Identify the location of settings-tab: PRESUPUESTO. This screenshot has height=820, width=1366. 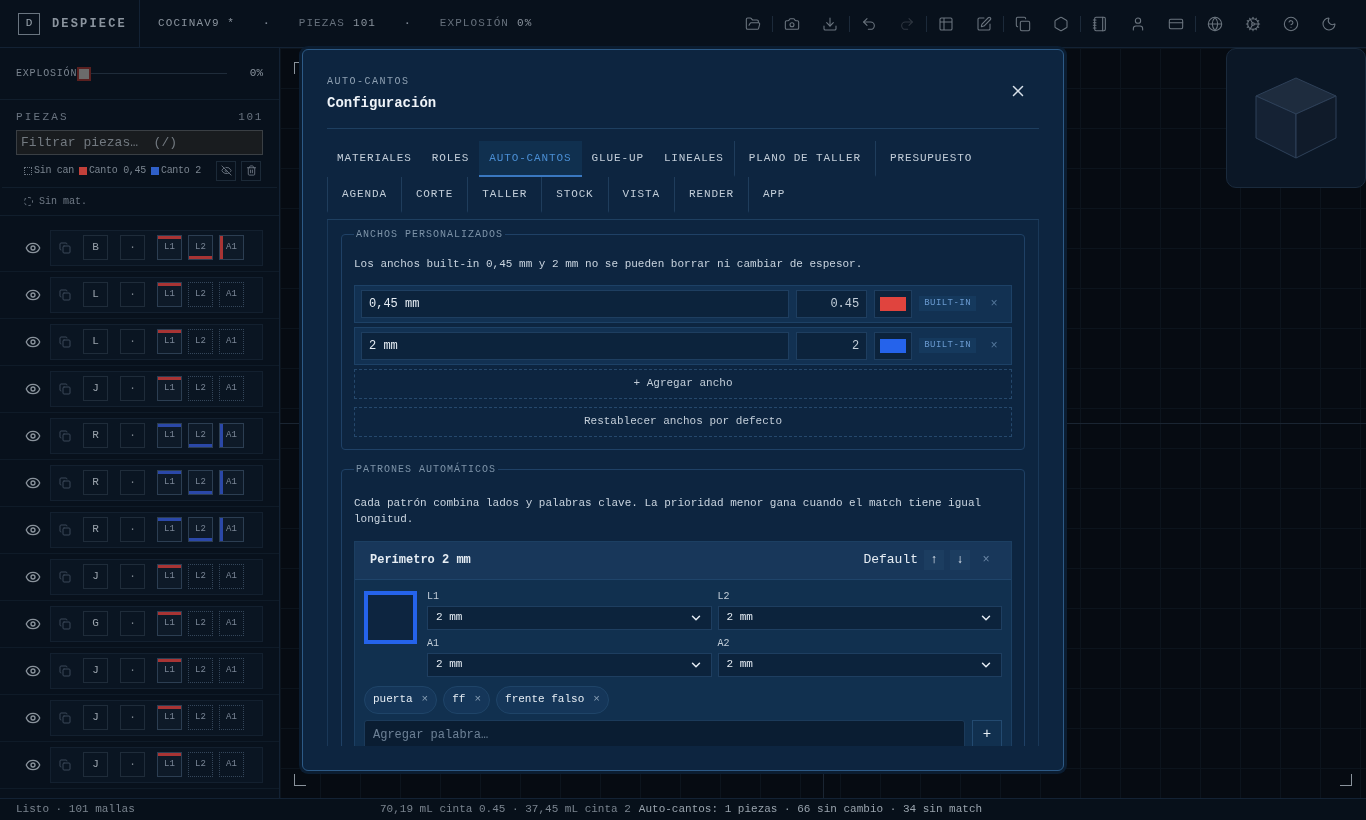
(930, 159).